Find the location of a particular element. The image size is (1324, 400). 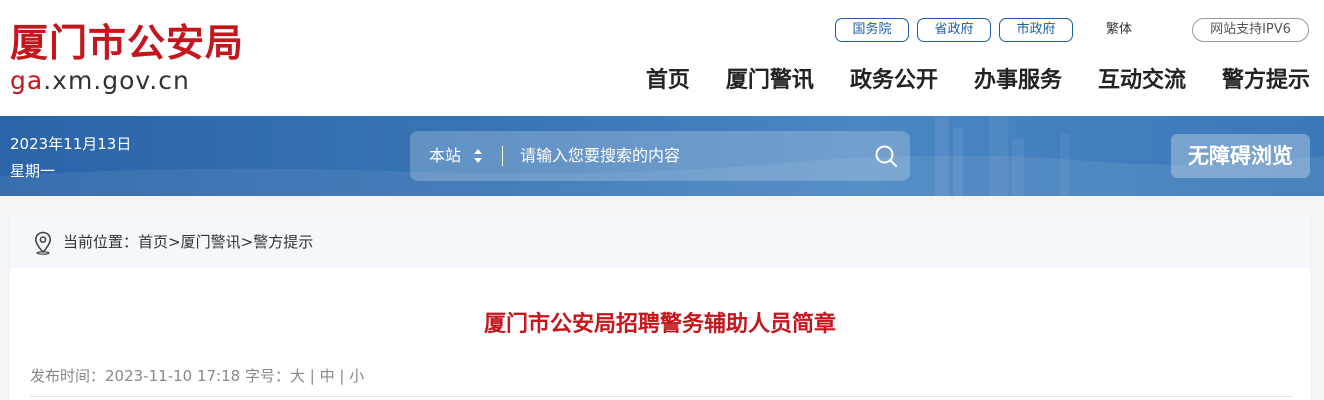

font-size-large: 大 is located at coordinates (297, 376).